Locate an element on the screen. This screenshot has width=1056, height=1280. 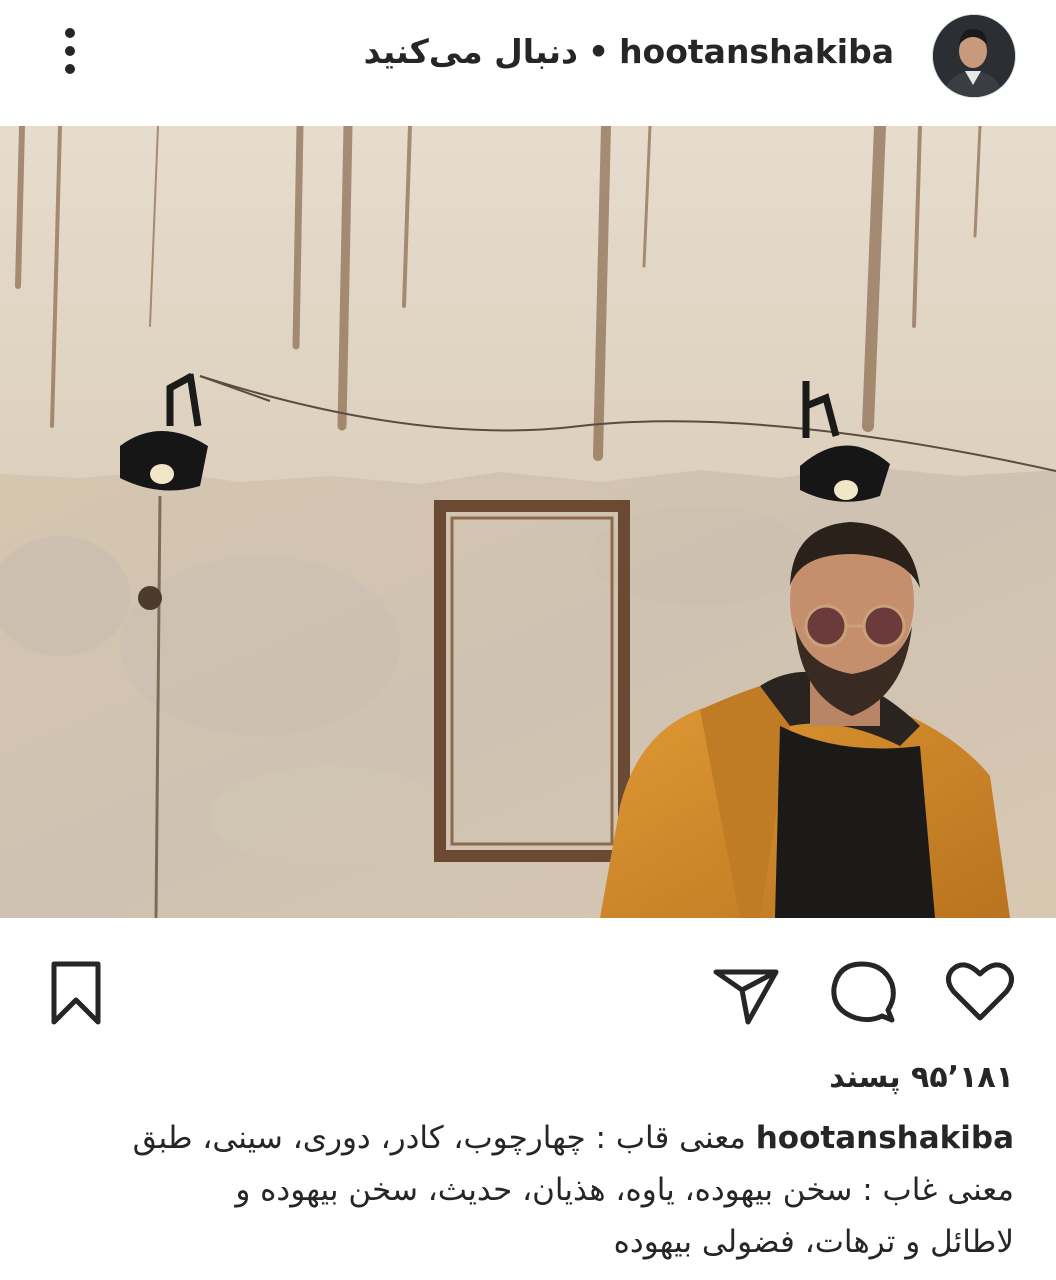
comment-bubble-icon is located at coordinates (862, 992).